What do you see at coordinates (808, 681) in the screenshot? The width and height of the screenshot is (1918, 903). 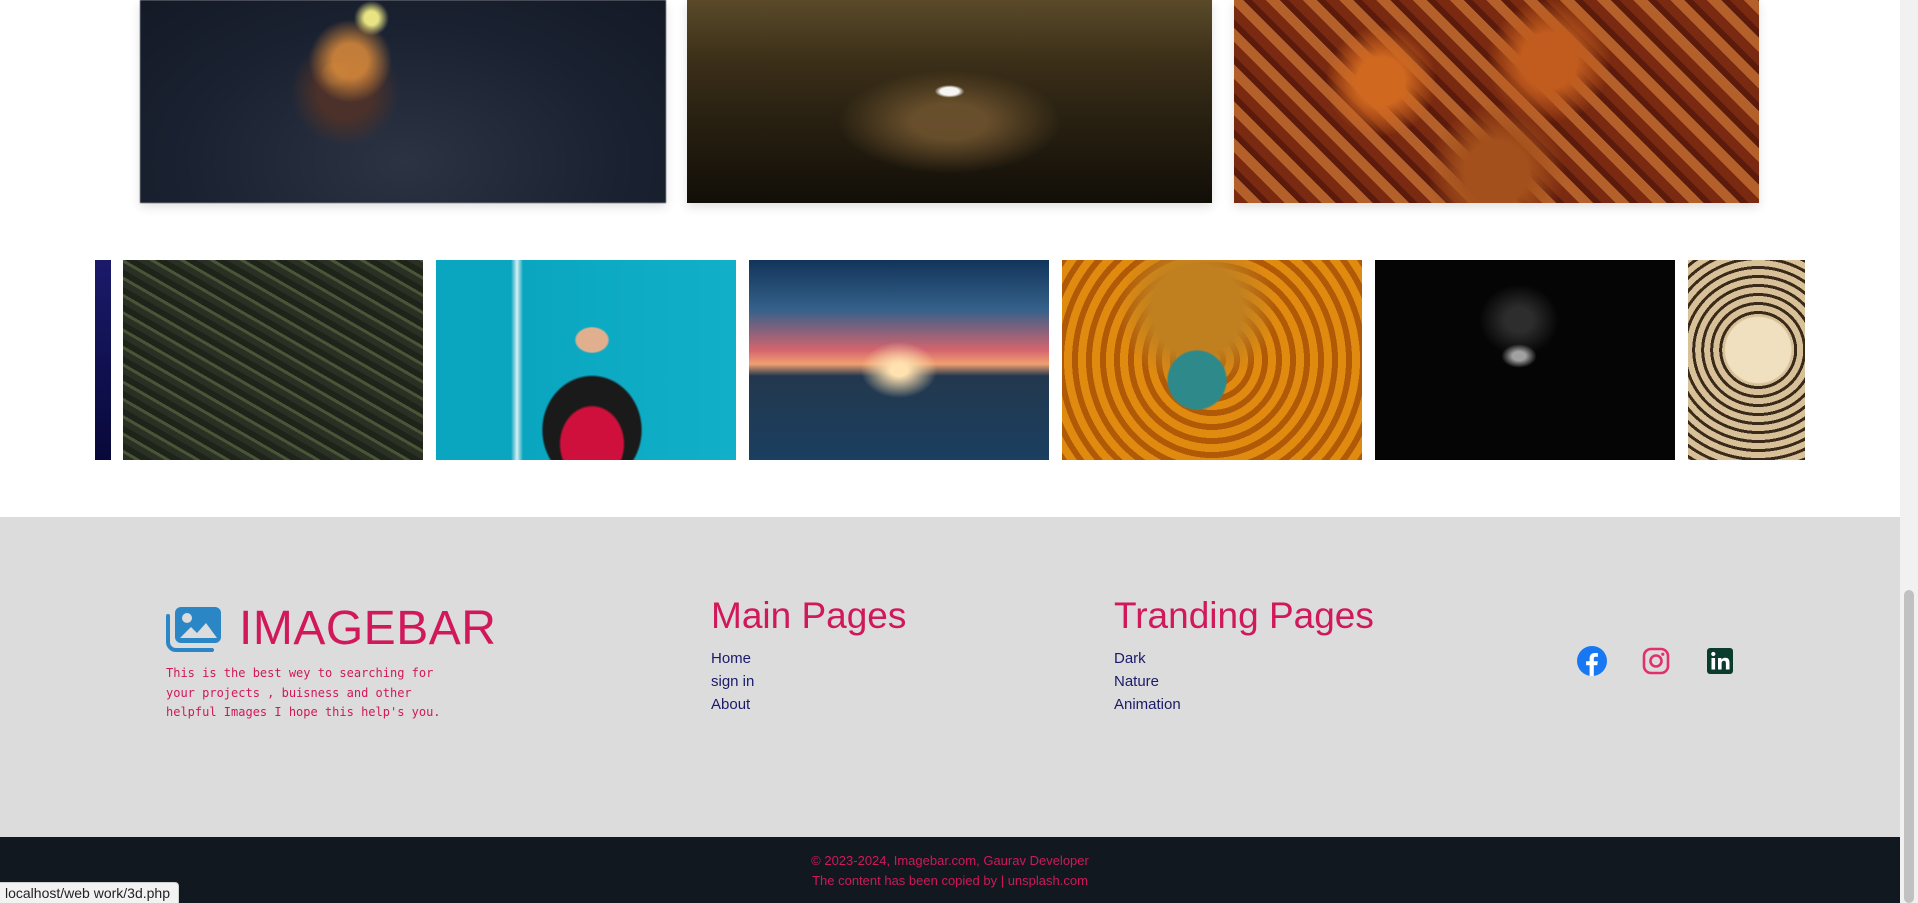 I see `link-sign-in: sign in` at bounding box center [808, 681].